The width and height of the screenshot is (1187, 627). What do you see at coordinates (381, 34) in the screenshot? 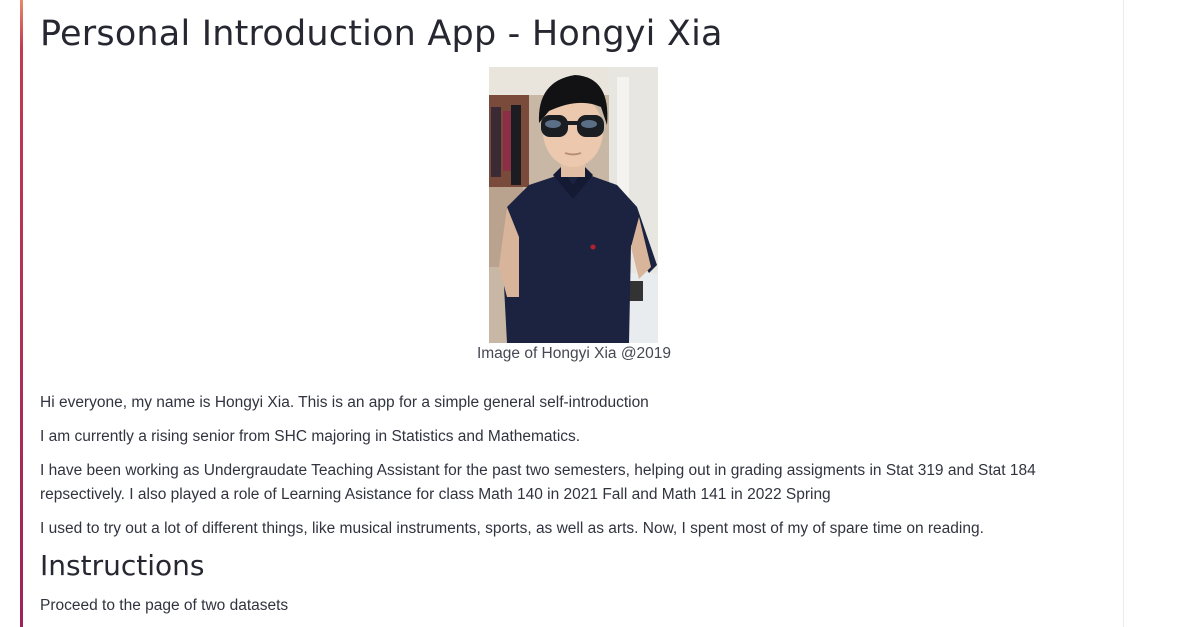
I see `page-title: Personal Introduction App - Hongyi Xia` at bounding box center [381, 34].